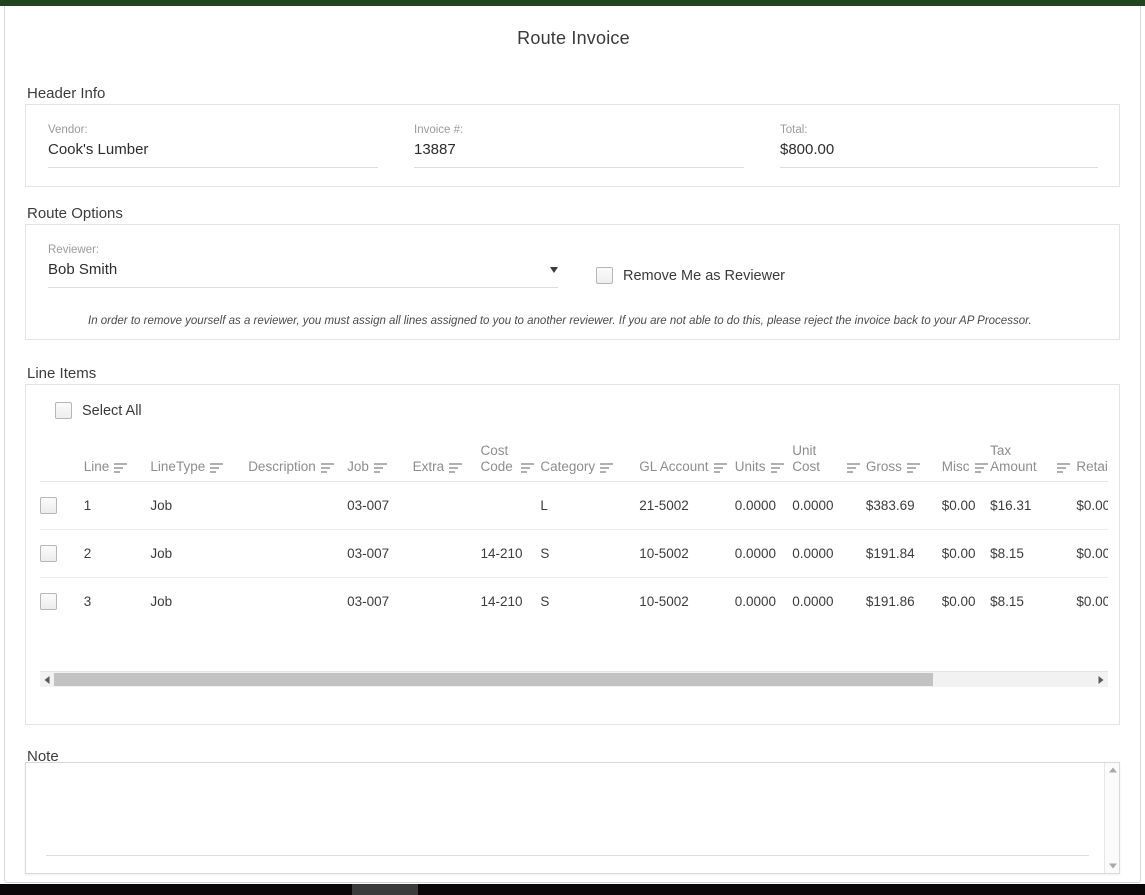  Describe the element at coordinates (687, 505) in the screenshot. I see `cell-gl-account: 21-5002` at that location.